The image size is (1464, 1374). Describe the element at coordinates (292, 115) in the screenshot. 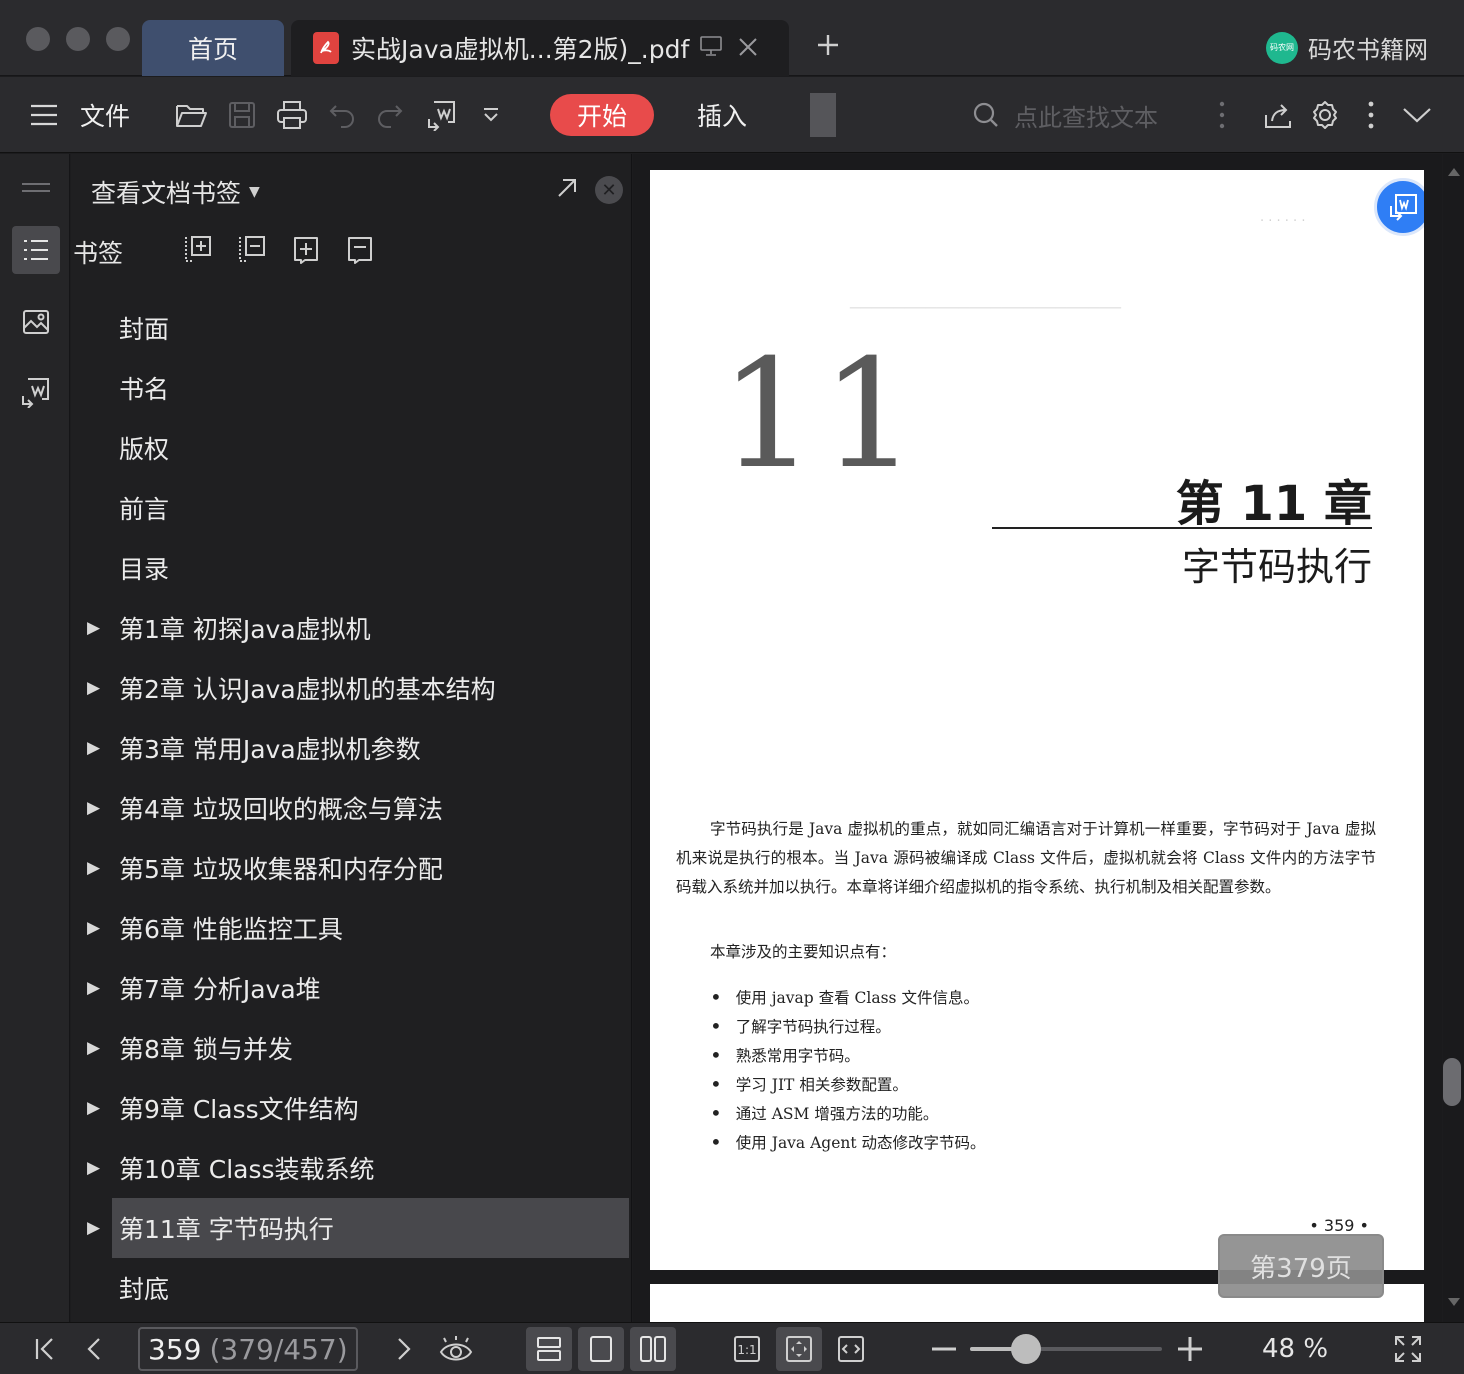

I see `print-icon` at that location.